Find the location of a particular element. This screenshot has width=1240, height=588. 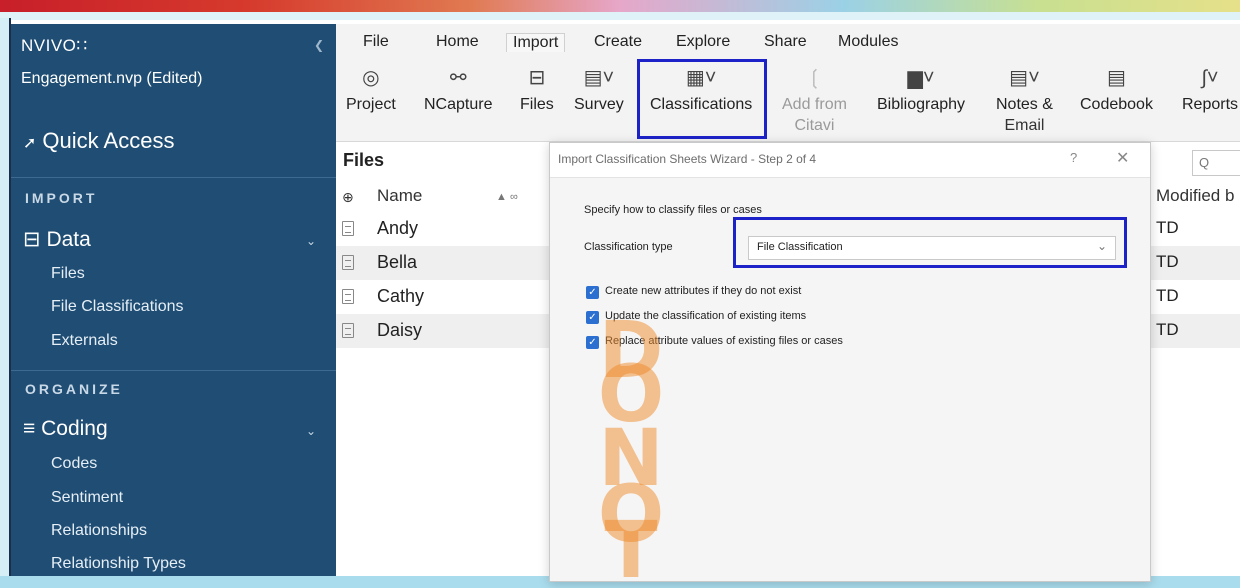

sidebar-item-externals: Externals is located at coordinates (84, 341).